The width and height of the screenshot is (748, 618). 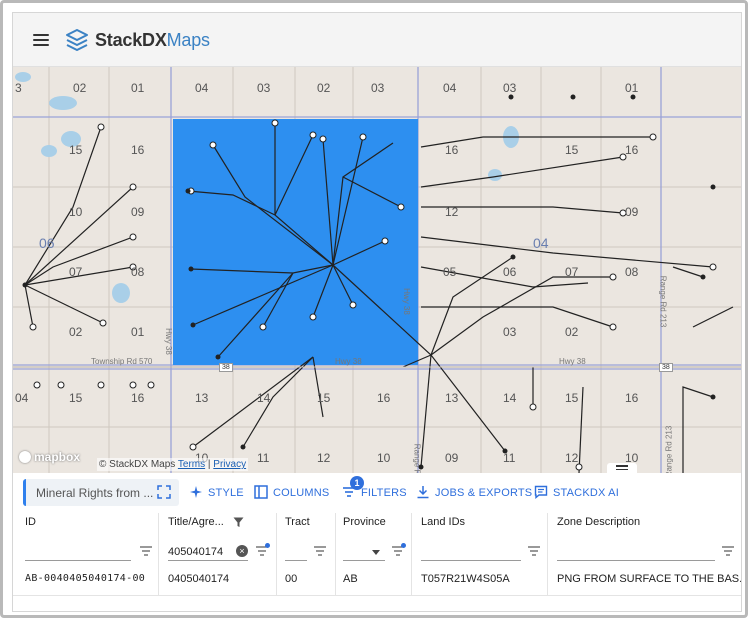 What do you see at coordinates (85, 578) in the screenshot?
I see `cell-id: AB-0040405040174-00` at bounding box center [85, 578].